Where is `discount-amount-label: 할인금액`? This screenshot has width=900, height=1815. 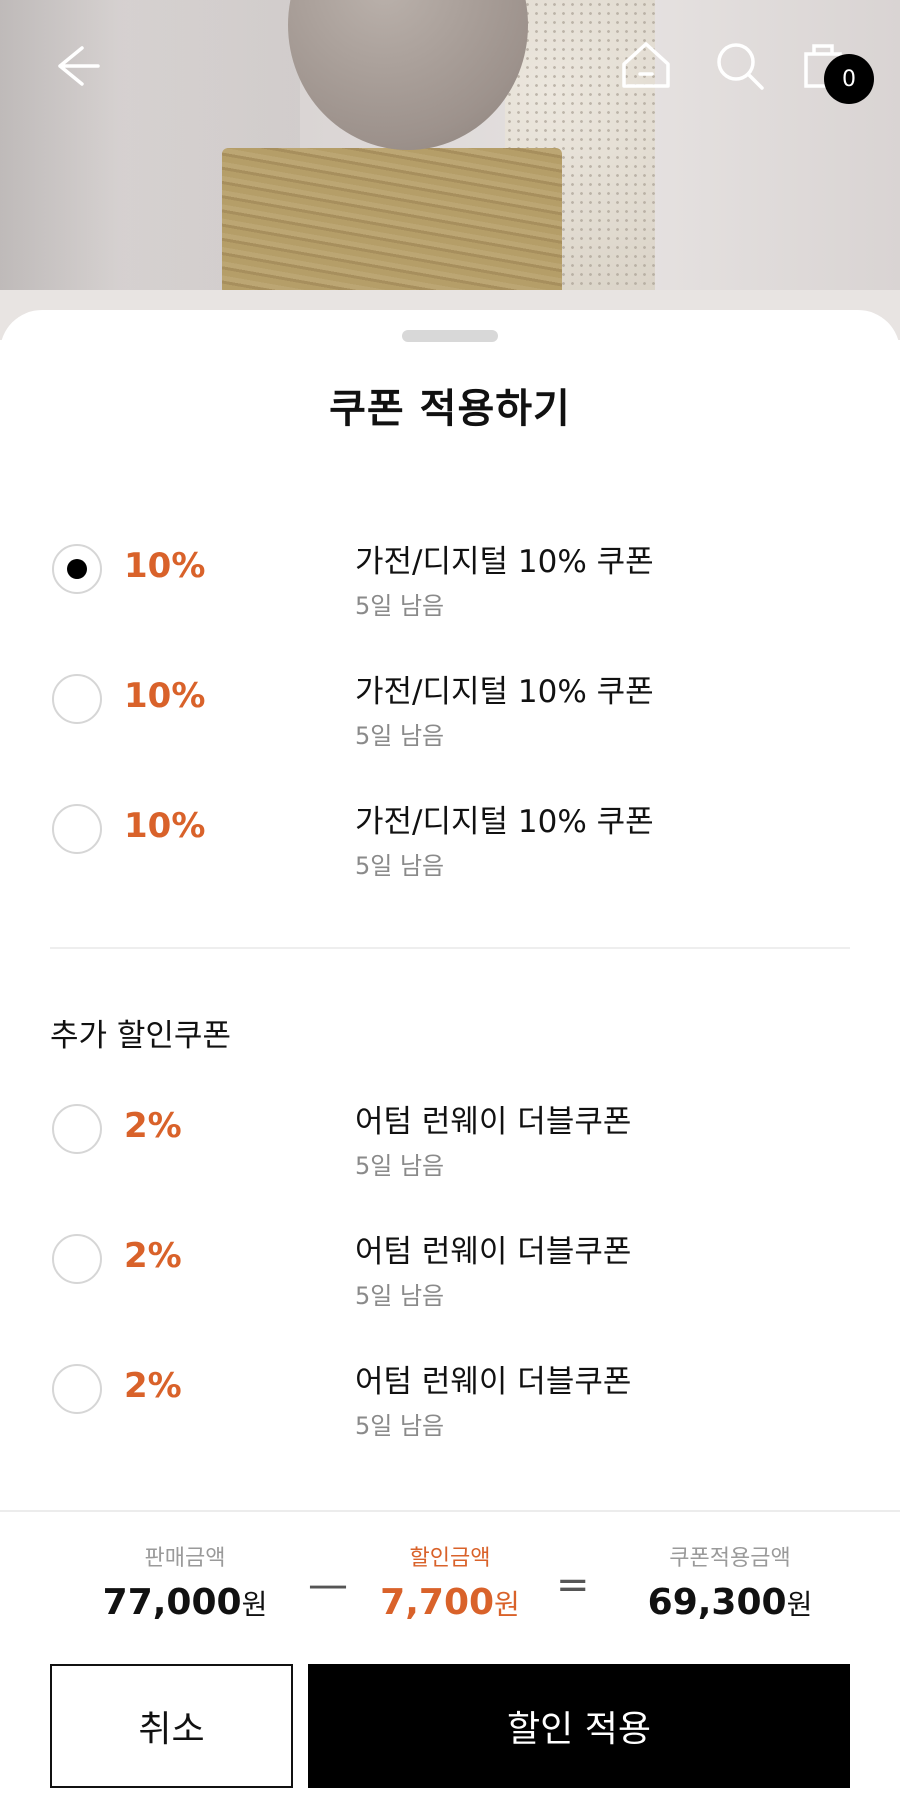 discount-amount-label: 할인금액 is located at coordinates (450, 1558).